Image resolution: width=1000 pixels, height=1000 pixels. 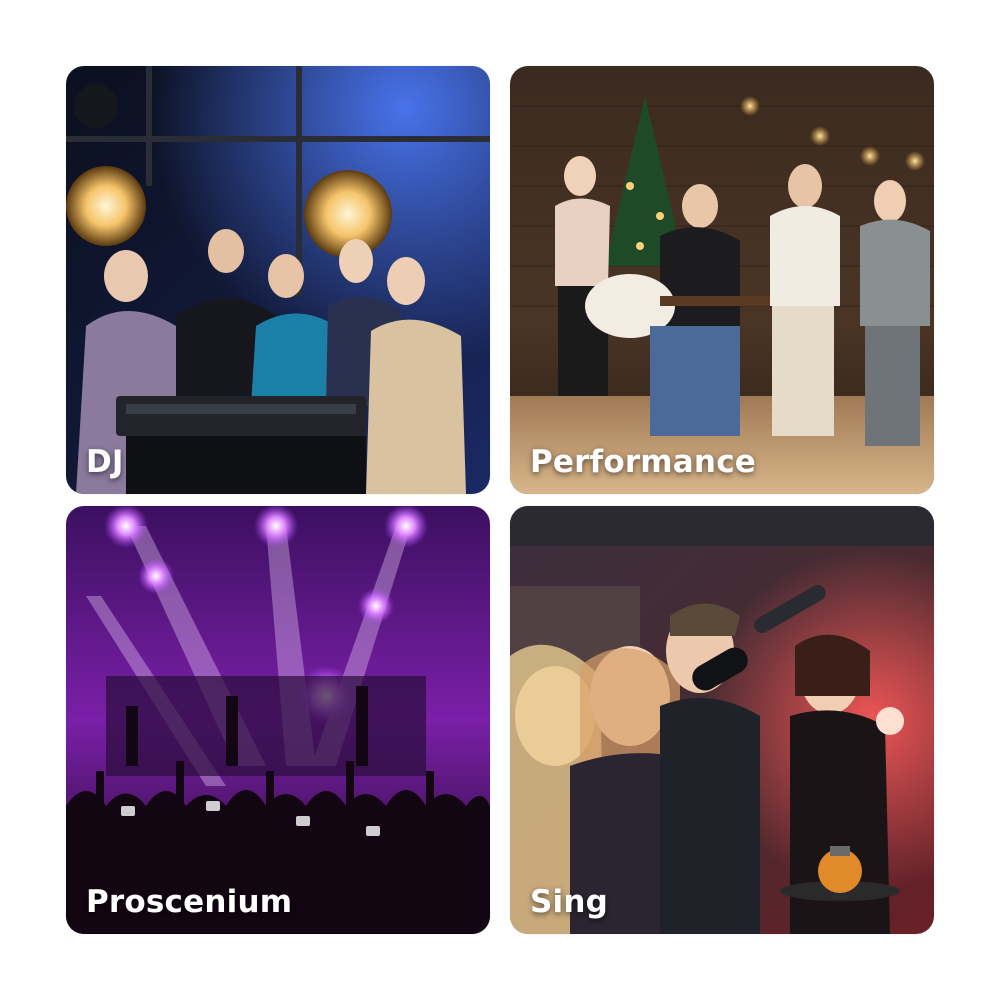 What do you see at coordinates (189, 902) in the screenshot?
I see `tile-label-proscenium: Proscenium` at bounding box center [189, 902].